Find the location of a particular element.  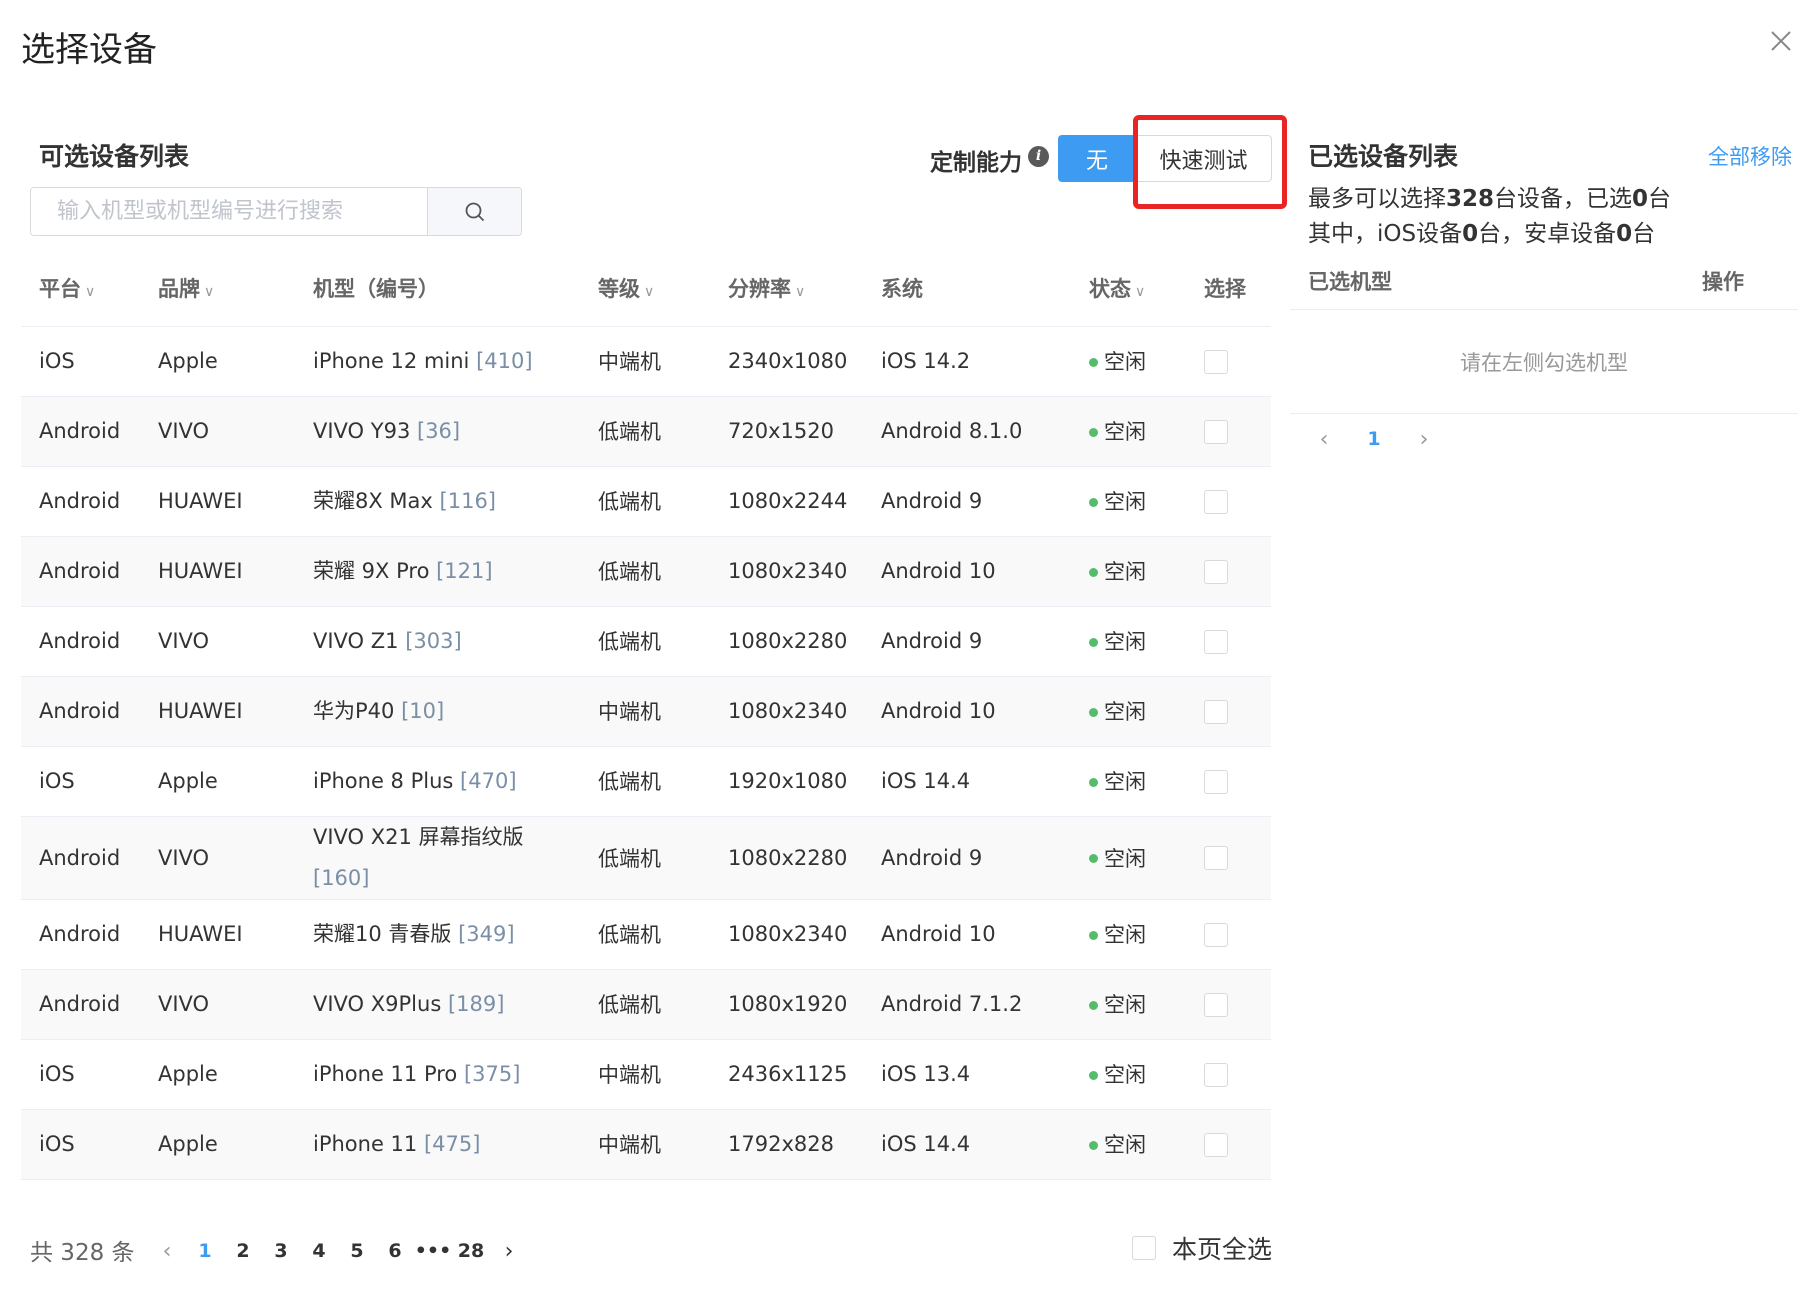

resolution-cell: 1792x828 is located at coordinates (786, 1144).